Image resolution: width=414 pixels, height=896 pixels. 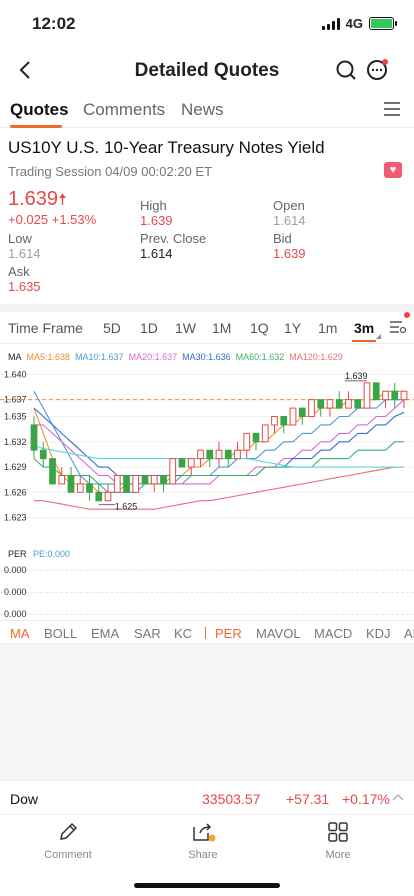 What do you see at coordinates (112, 328) in the screenshot?
I see `timeframe-5d: 5D` at bounding box center [112, 328].